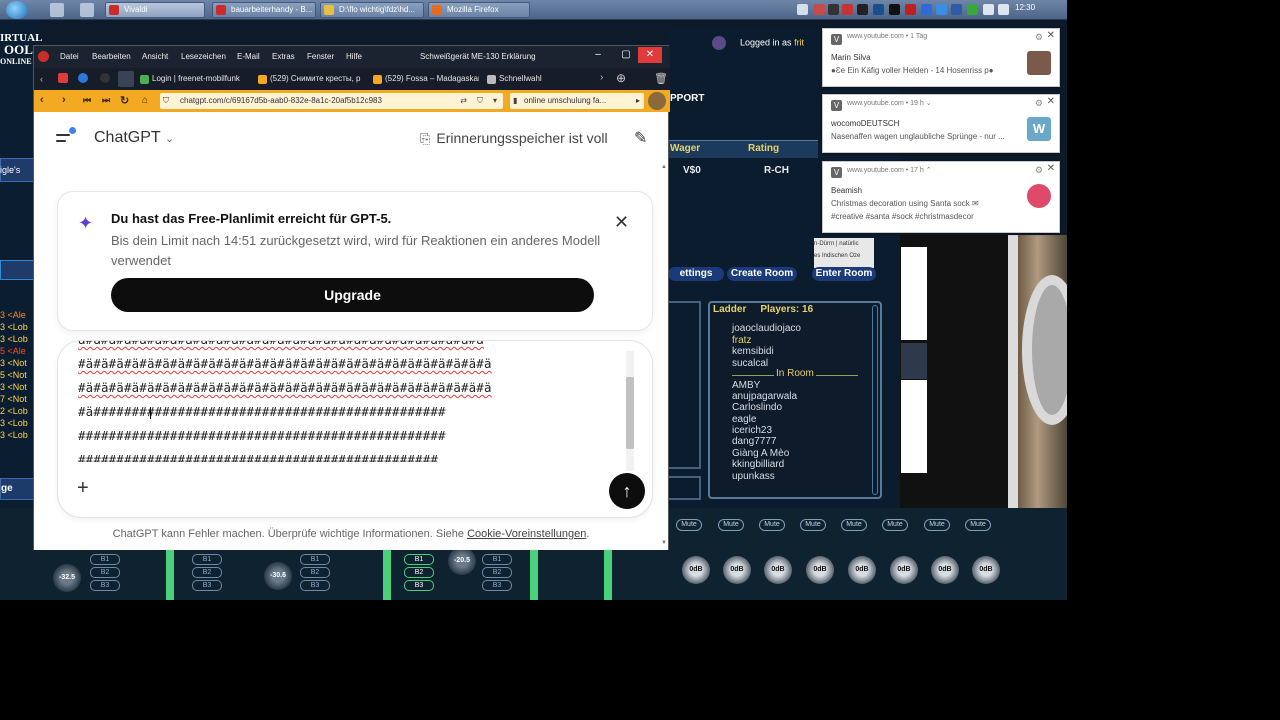  Describe the element at coordinates (844, 274) in the screenshot. I see `enter-room-button: Enter Room` at that location.